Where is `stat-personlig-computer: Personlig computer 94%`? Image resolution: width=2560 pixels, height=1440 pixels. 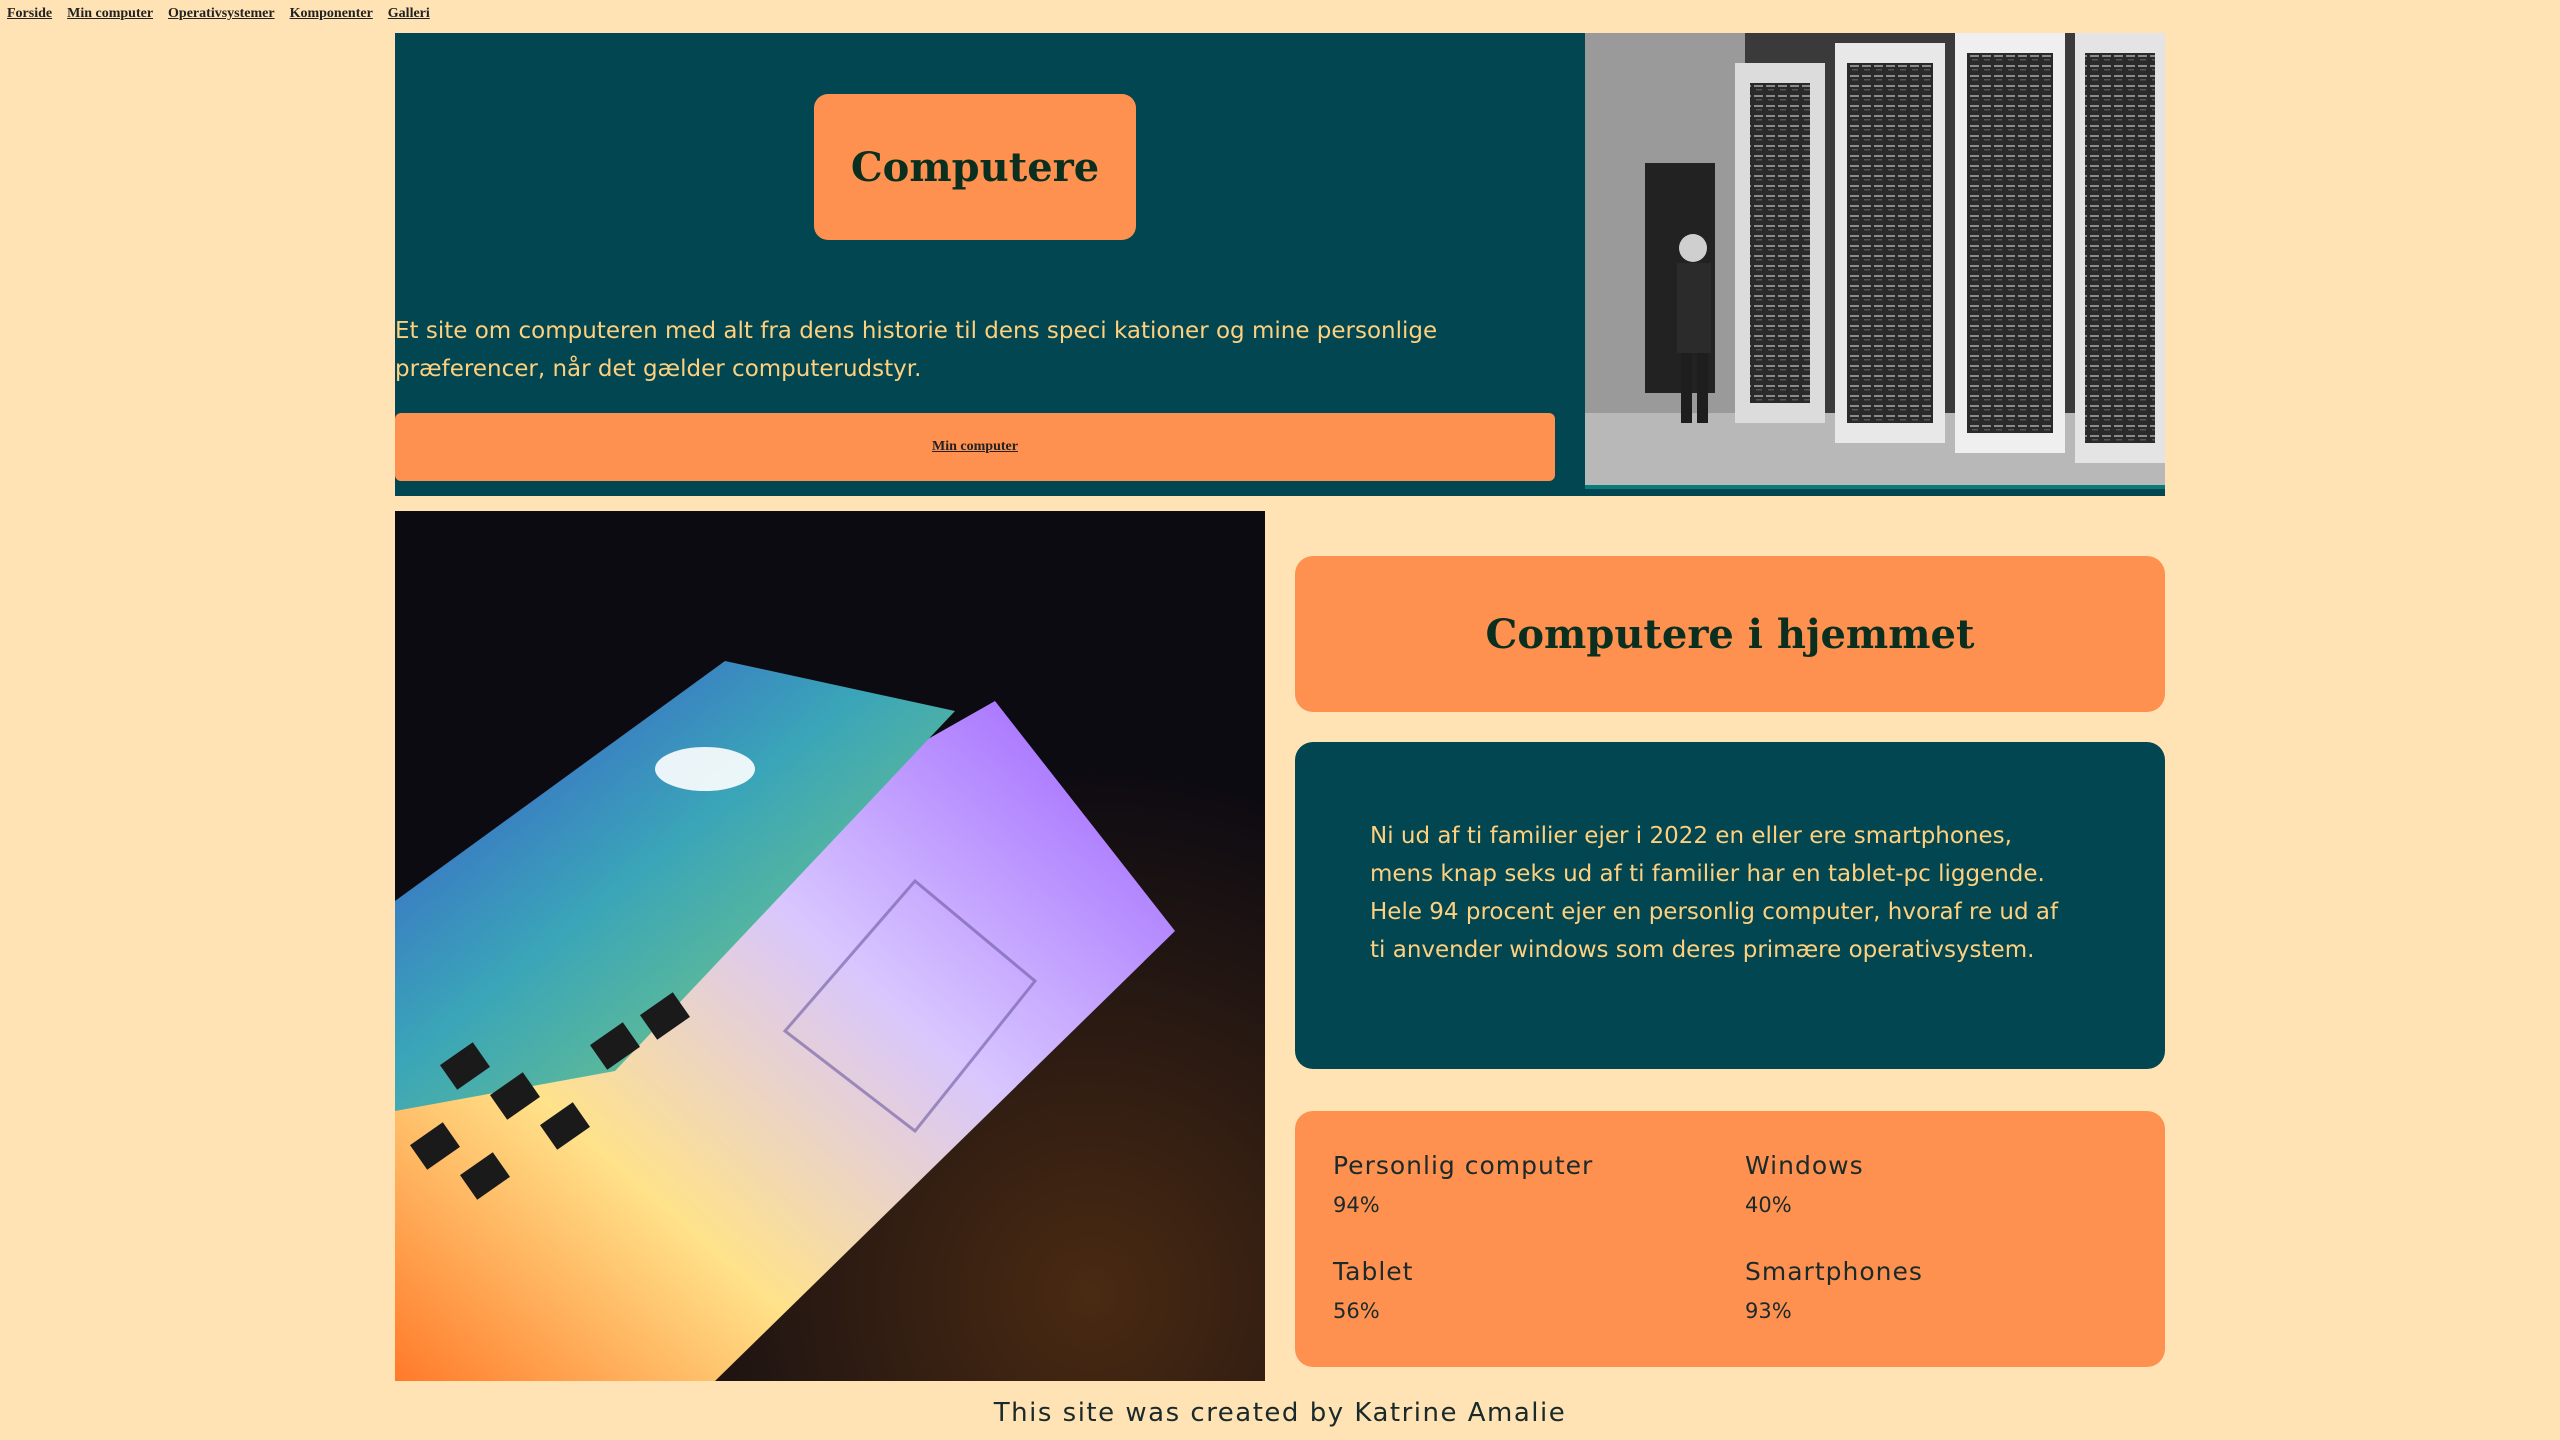 stat-personlig-computer: Personlig computer 94% is located at coordinates (1463, 1184).